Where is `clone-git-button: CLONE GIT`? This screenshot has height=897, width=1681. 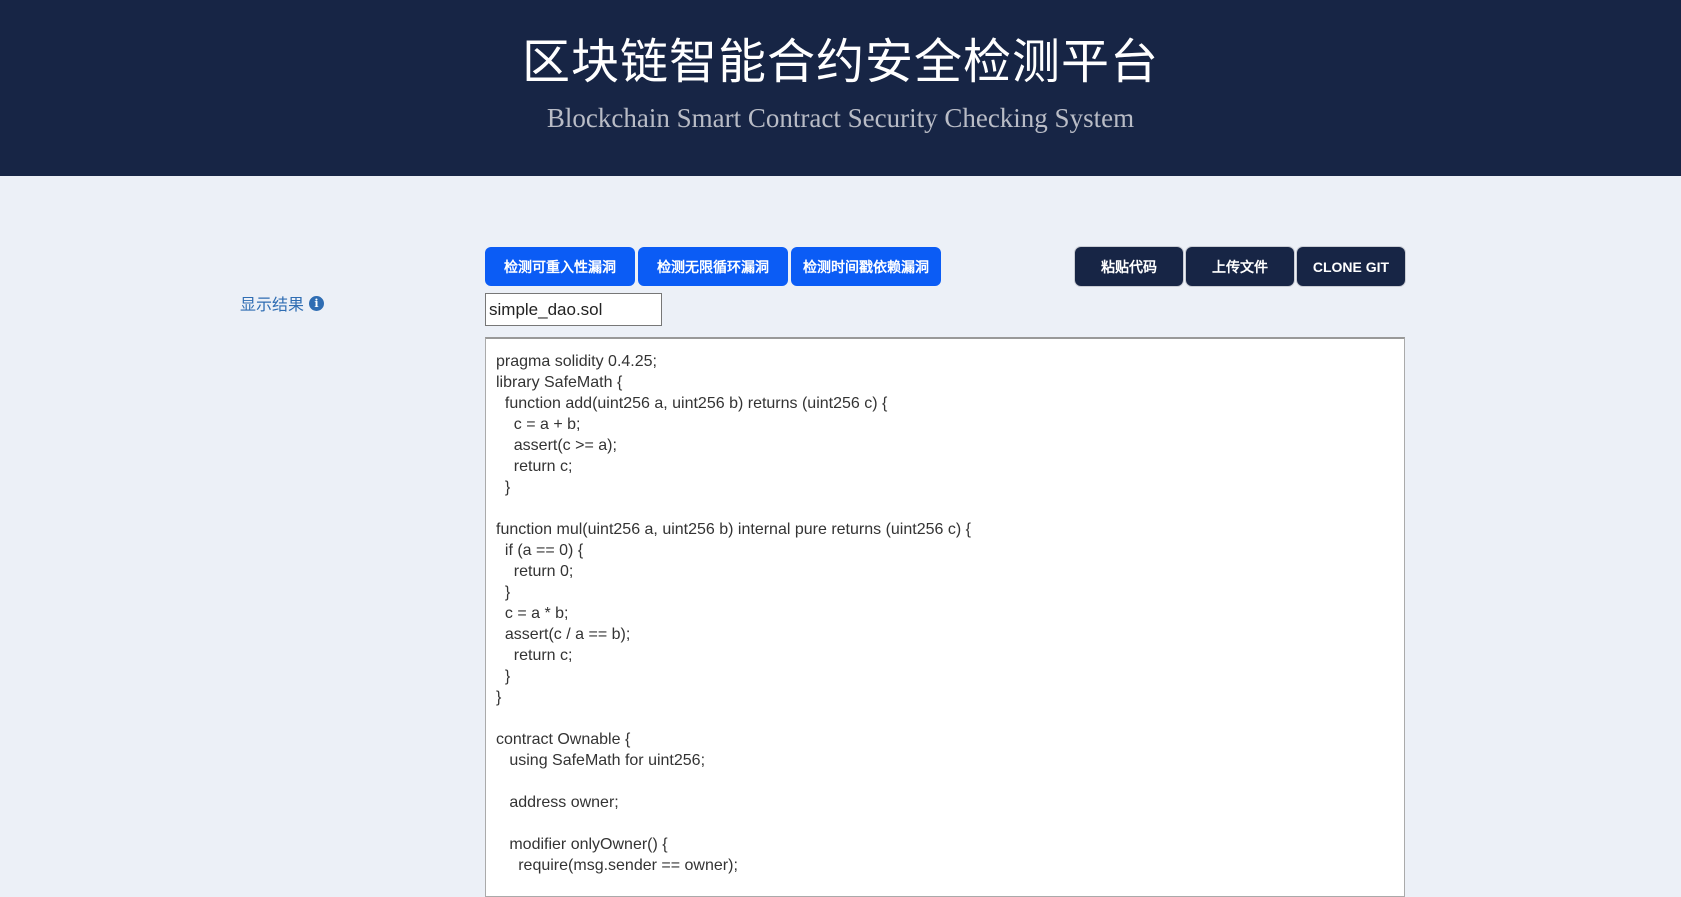 clone-git-button: CLONE GIT is located at coordinates (1351, 266).